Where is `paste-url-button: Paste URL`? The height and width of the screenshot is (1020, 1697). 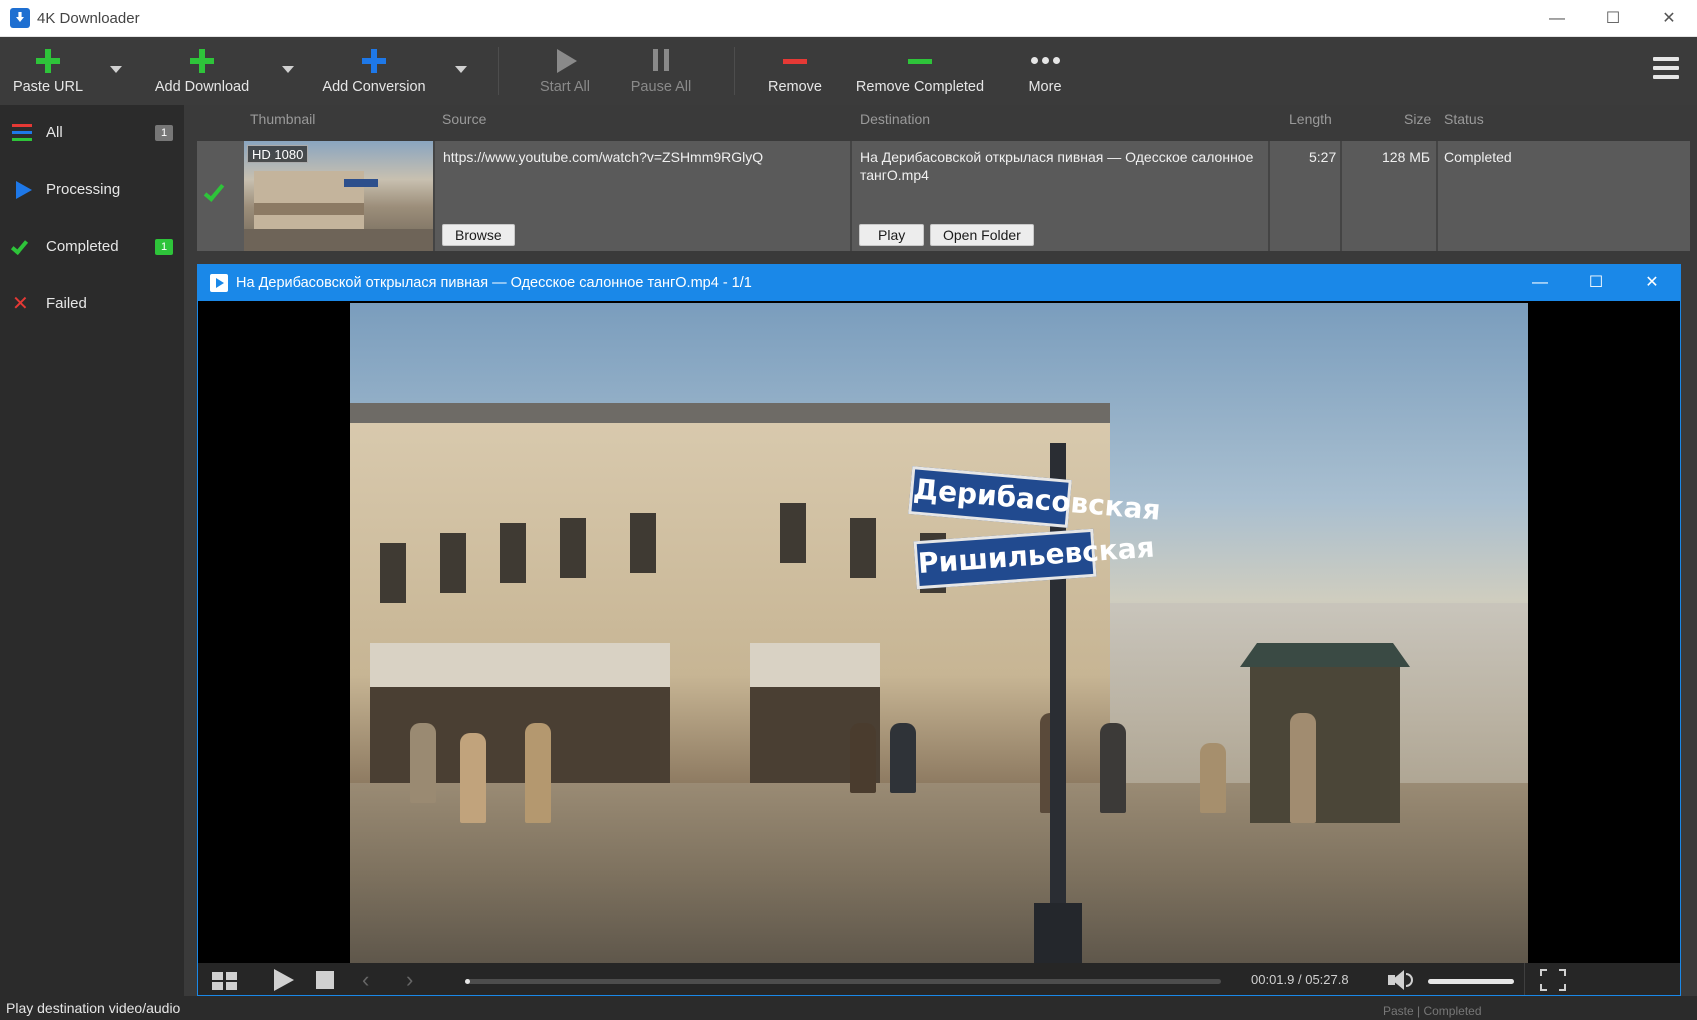
paste-url-button: Paste URL is located at coordinates (48, 71).